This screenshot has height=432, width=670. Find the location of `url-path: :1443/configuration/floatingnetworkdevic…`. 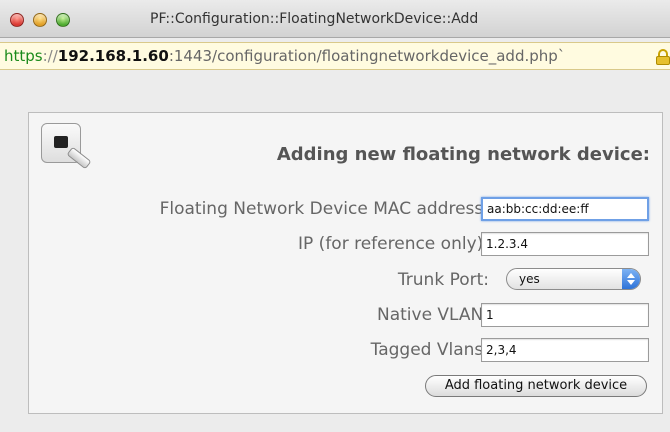

url-path: :1443/configuration/floatingnetworkdevic… is located at coordinates (367, 56).